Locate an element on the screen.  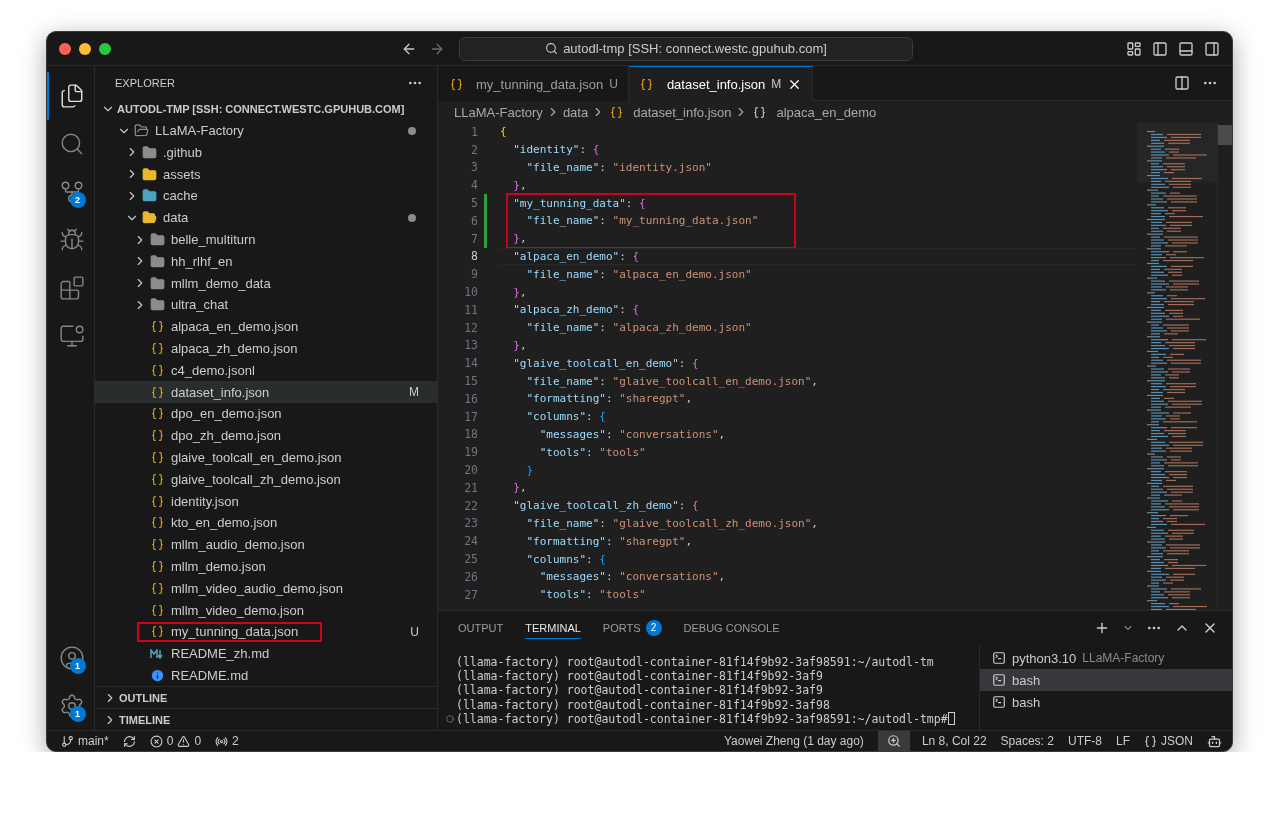
minimize-window-button is located at coordinates (85, 48).